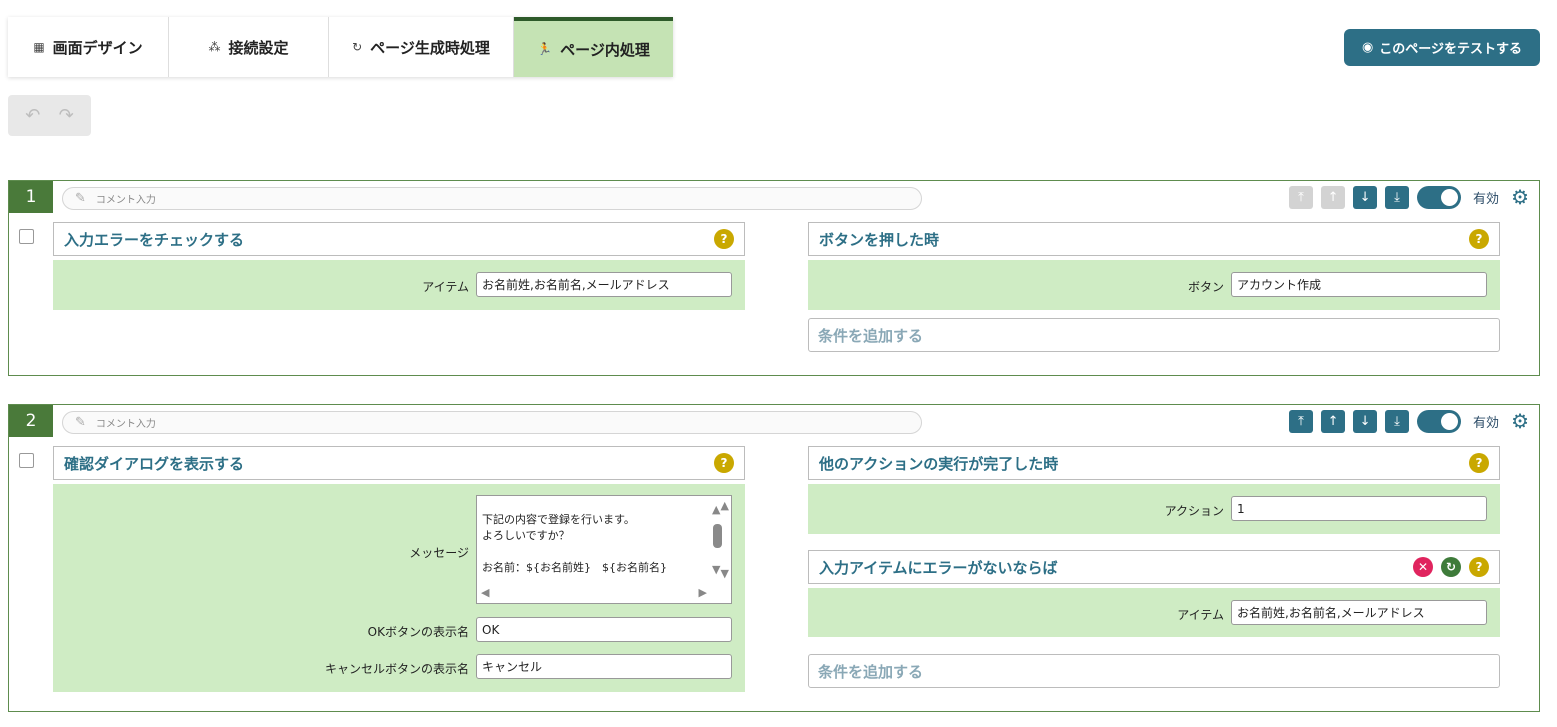 Image resolution: width=1557 pixels, height=727 pixels. I want to click on outer-scroll-up-icon: ▲, so click(725, 506).